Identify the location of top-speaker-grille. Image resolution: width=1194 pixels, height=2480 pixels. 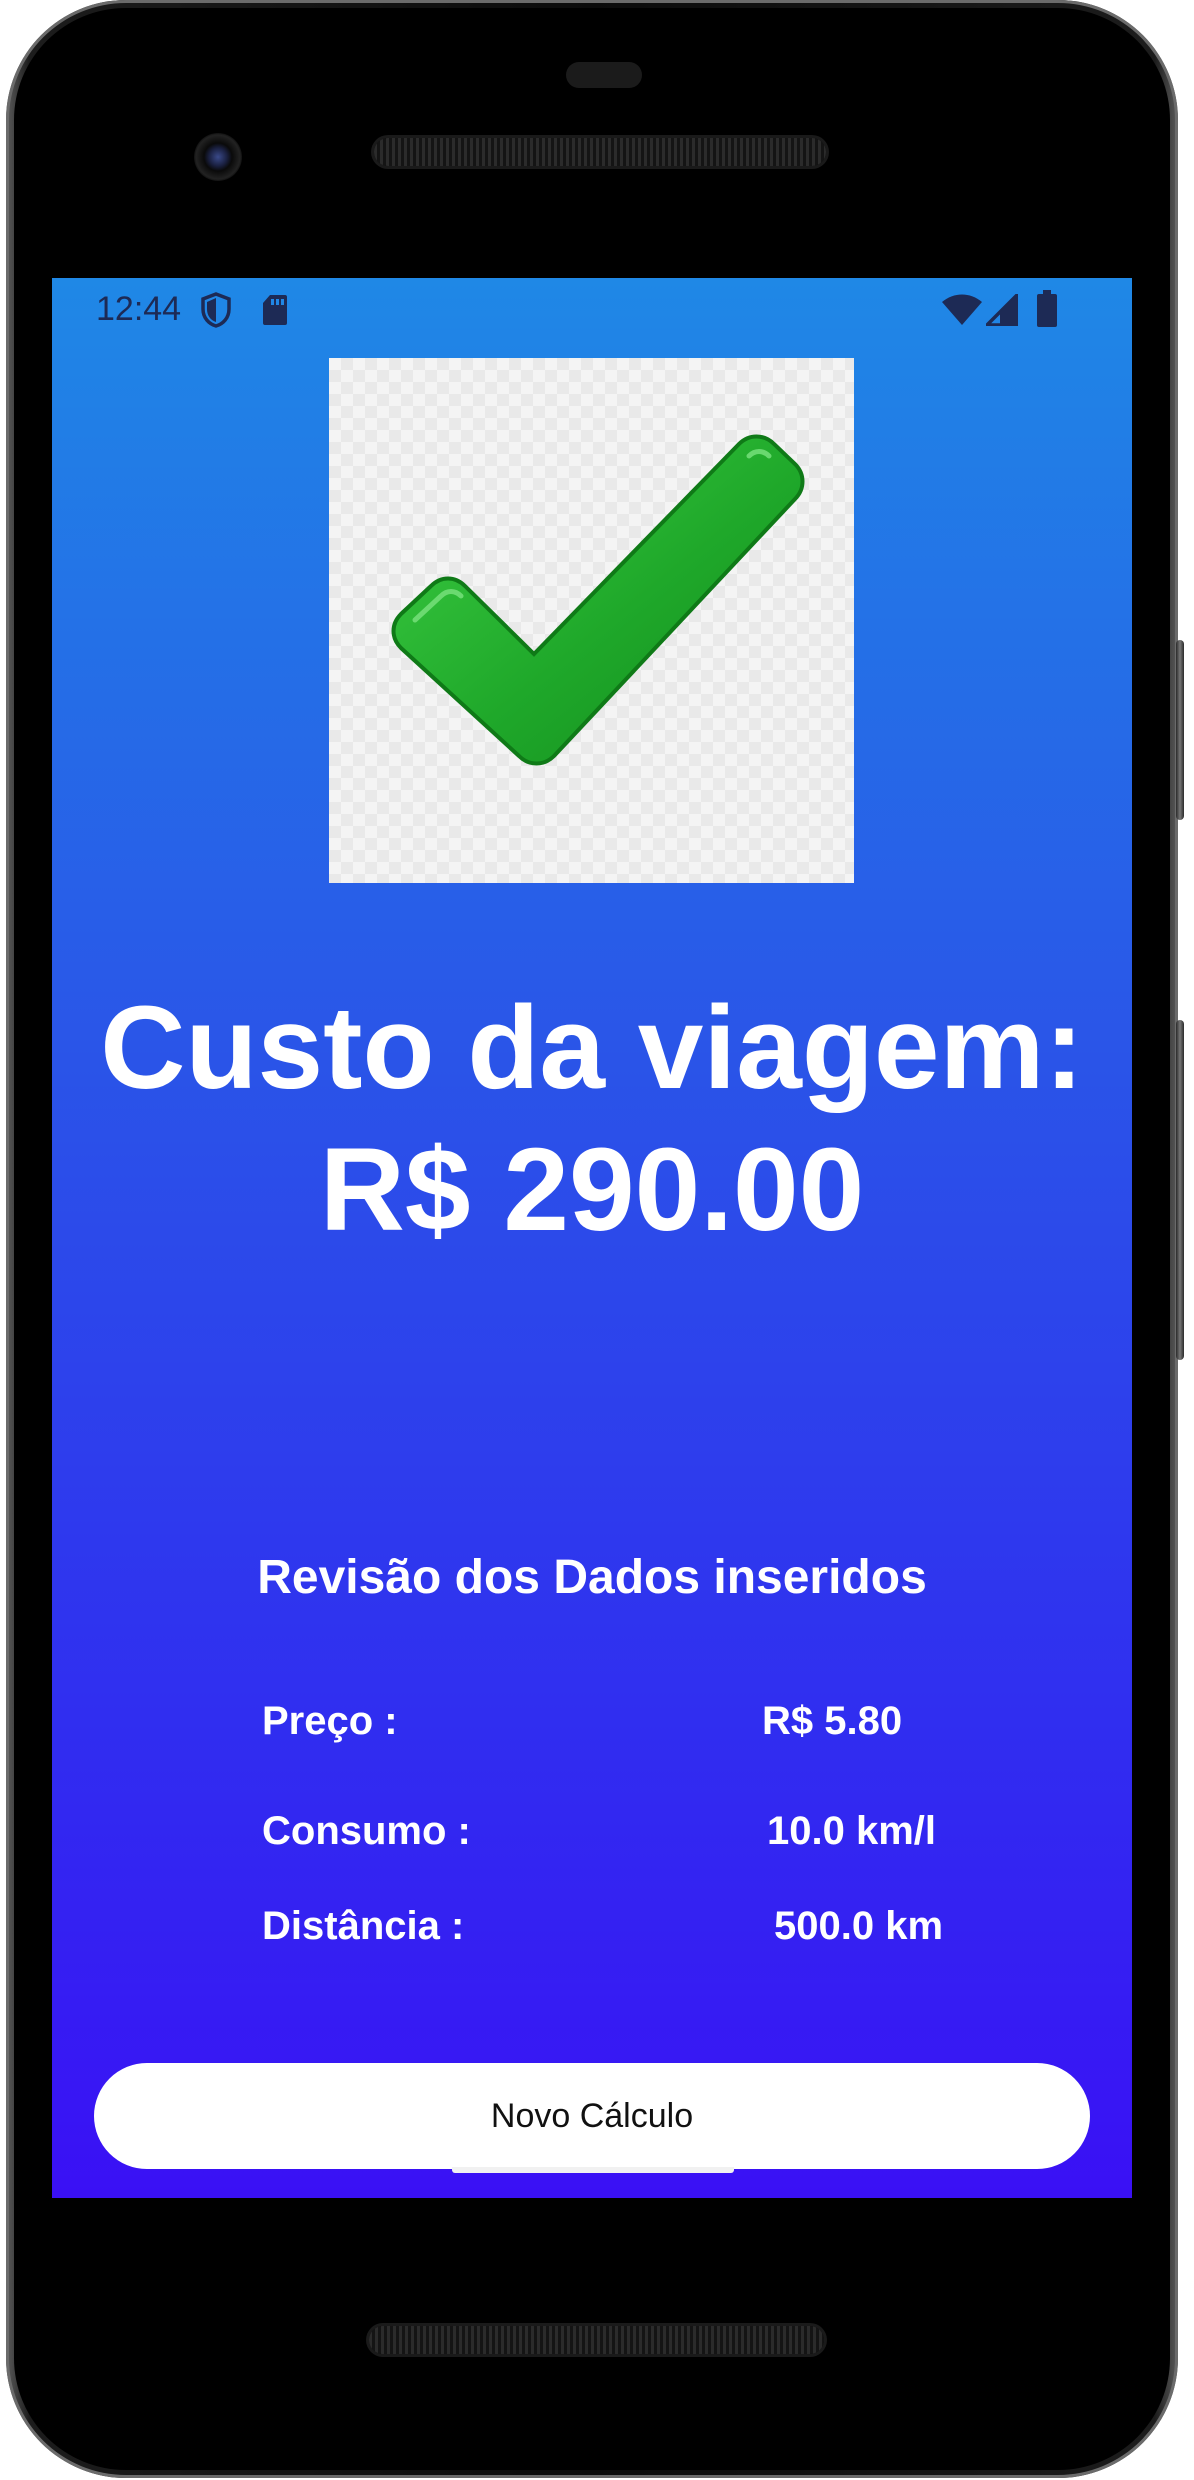
(600, 152).